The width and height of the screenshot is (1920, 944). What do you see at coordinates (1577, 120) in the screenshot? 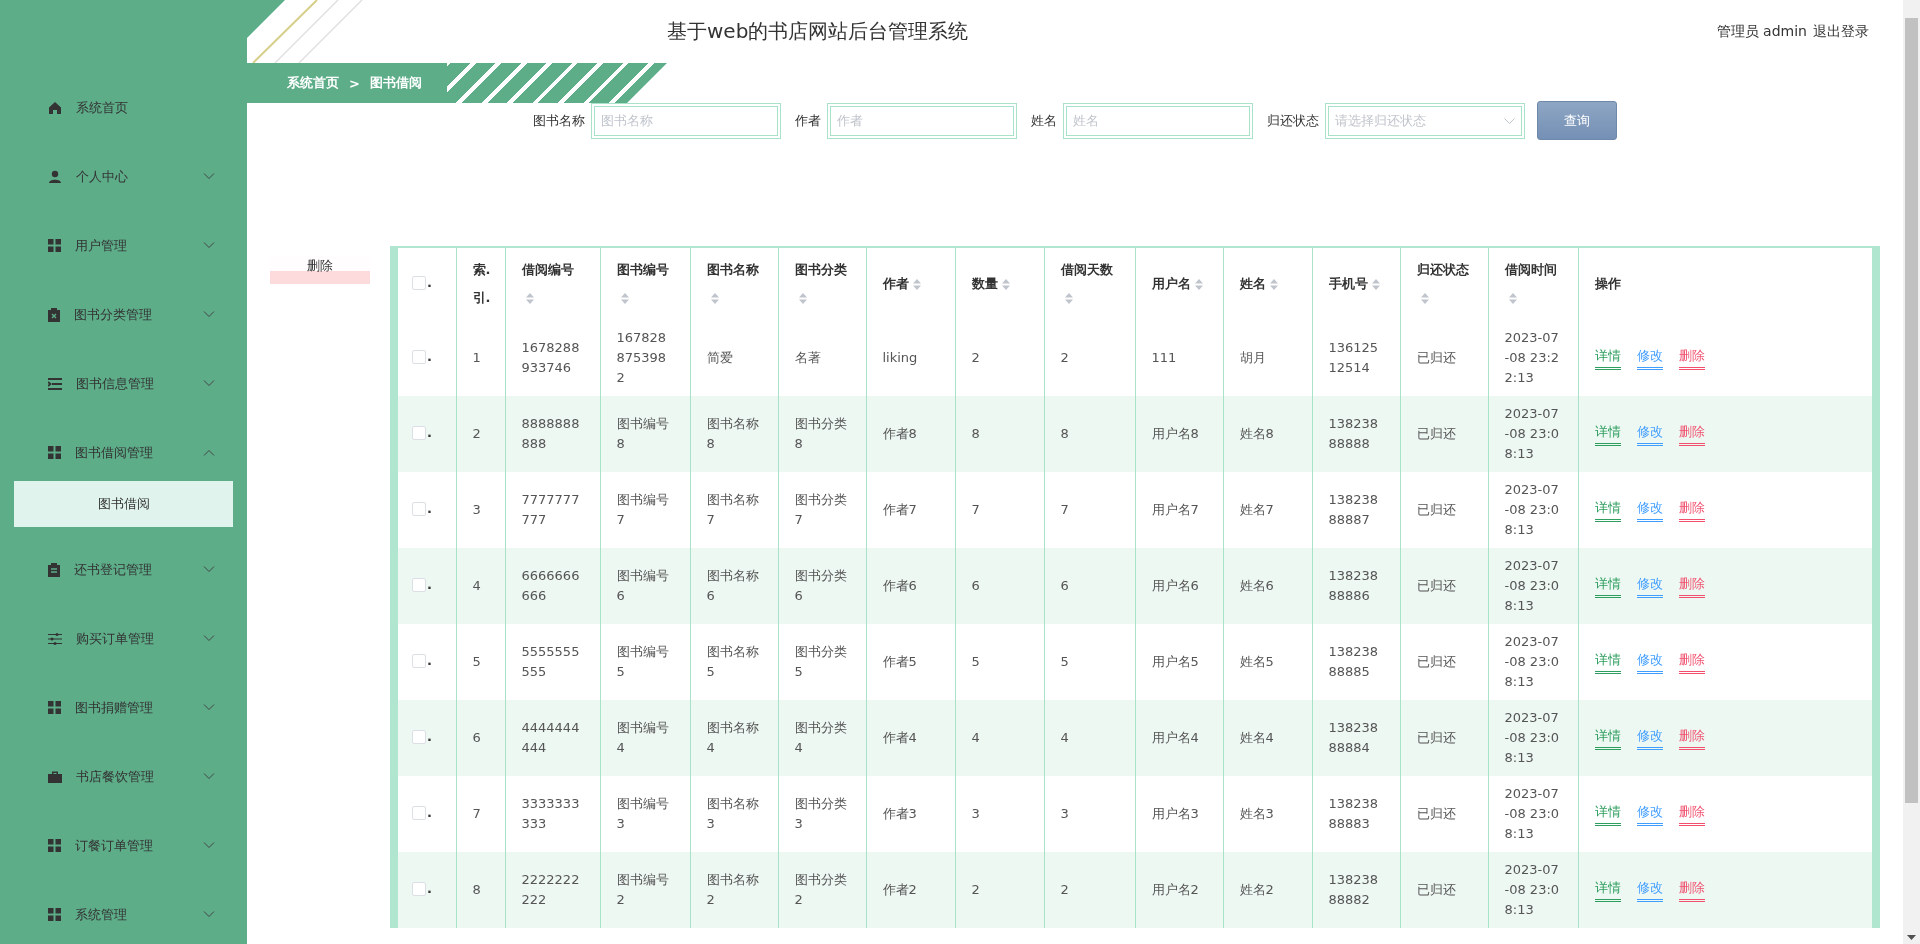
I see `query-button: 查询` at bounding box center [1577, 120].